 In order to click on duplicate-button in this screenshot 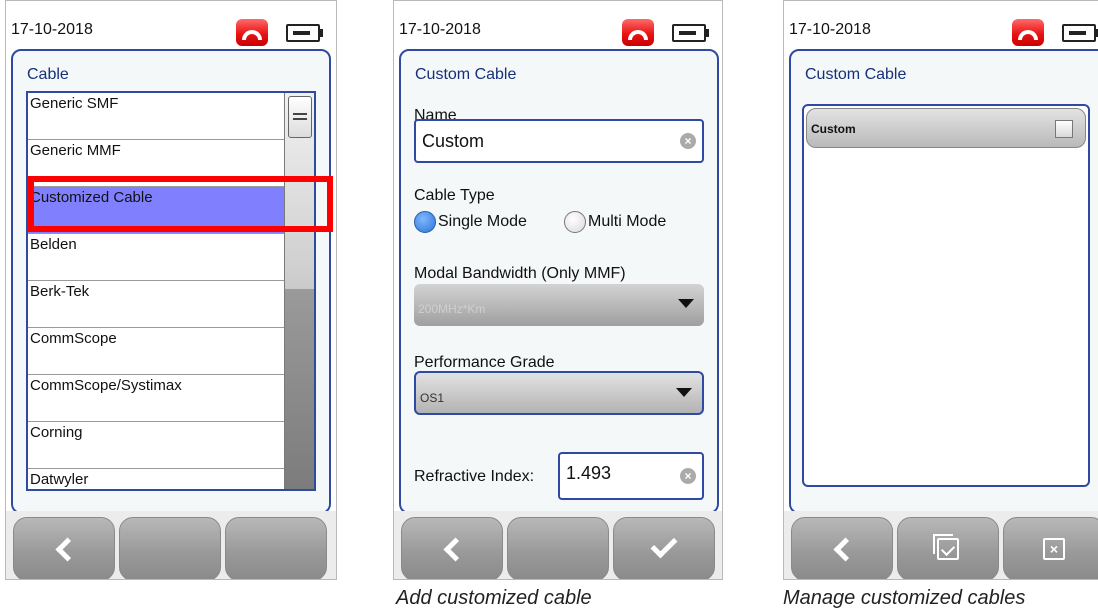, I will do `click(948, 548)`.